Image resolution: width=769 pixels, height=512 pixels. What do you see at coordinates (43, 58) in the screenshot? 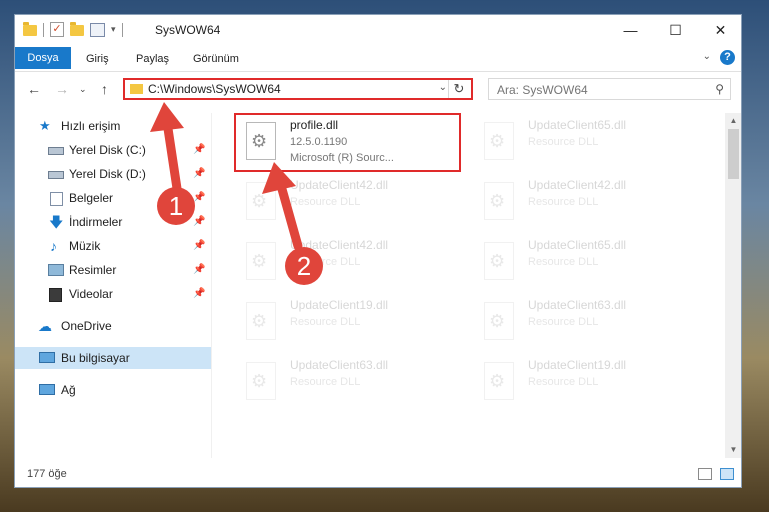
I see `tab-dosya: Dosya` at bounding box center [43, 58].